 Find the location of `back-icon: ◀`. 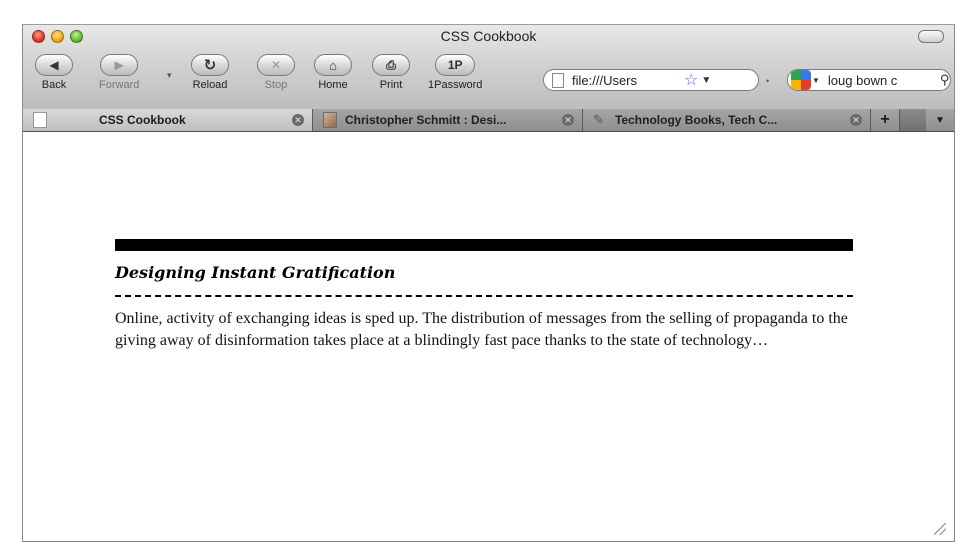

back-icon: ◀ is located at coordinates (54, 65).